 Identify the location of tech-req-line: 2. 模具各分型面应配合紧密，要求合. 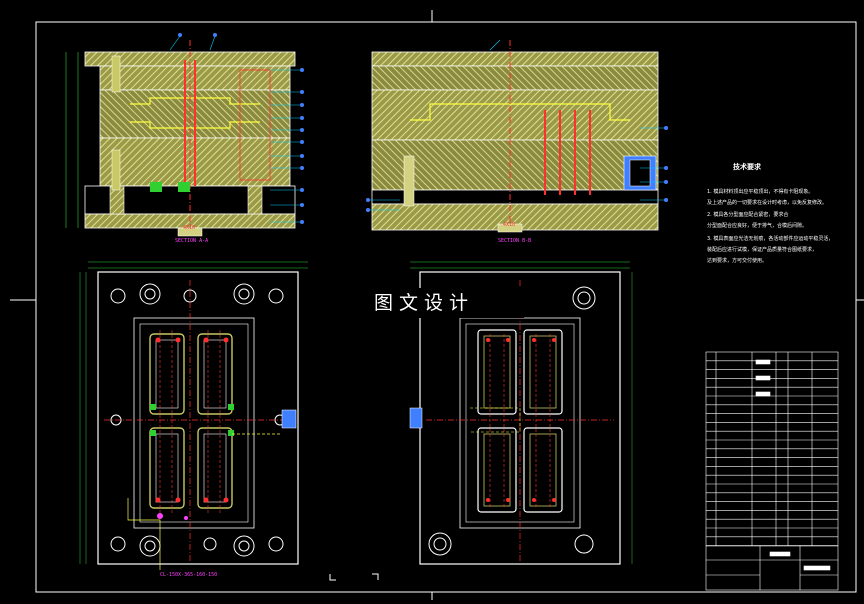
(748, 215).